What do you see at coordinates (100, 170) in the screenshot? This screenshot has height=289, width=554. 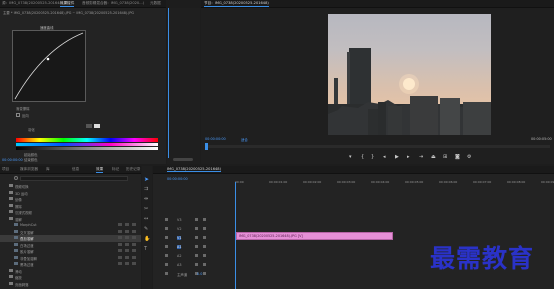 I see `tab-effects: 效果` at bounding box center [100, 170].